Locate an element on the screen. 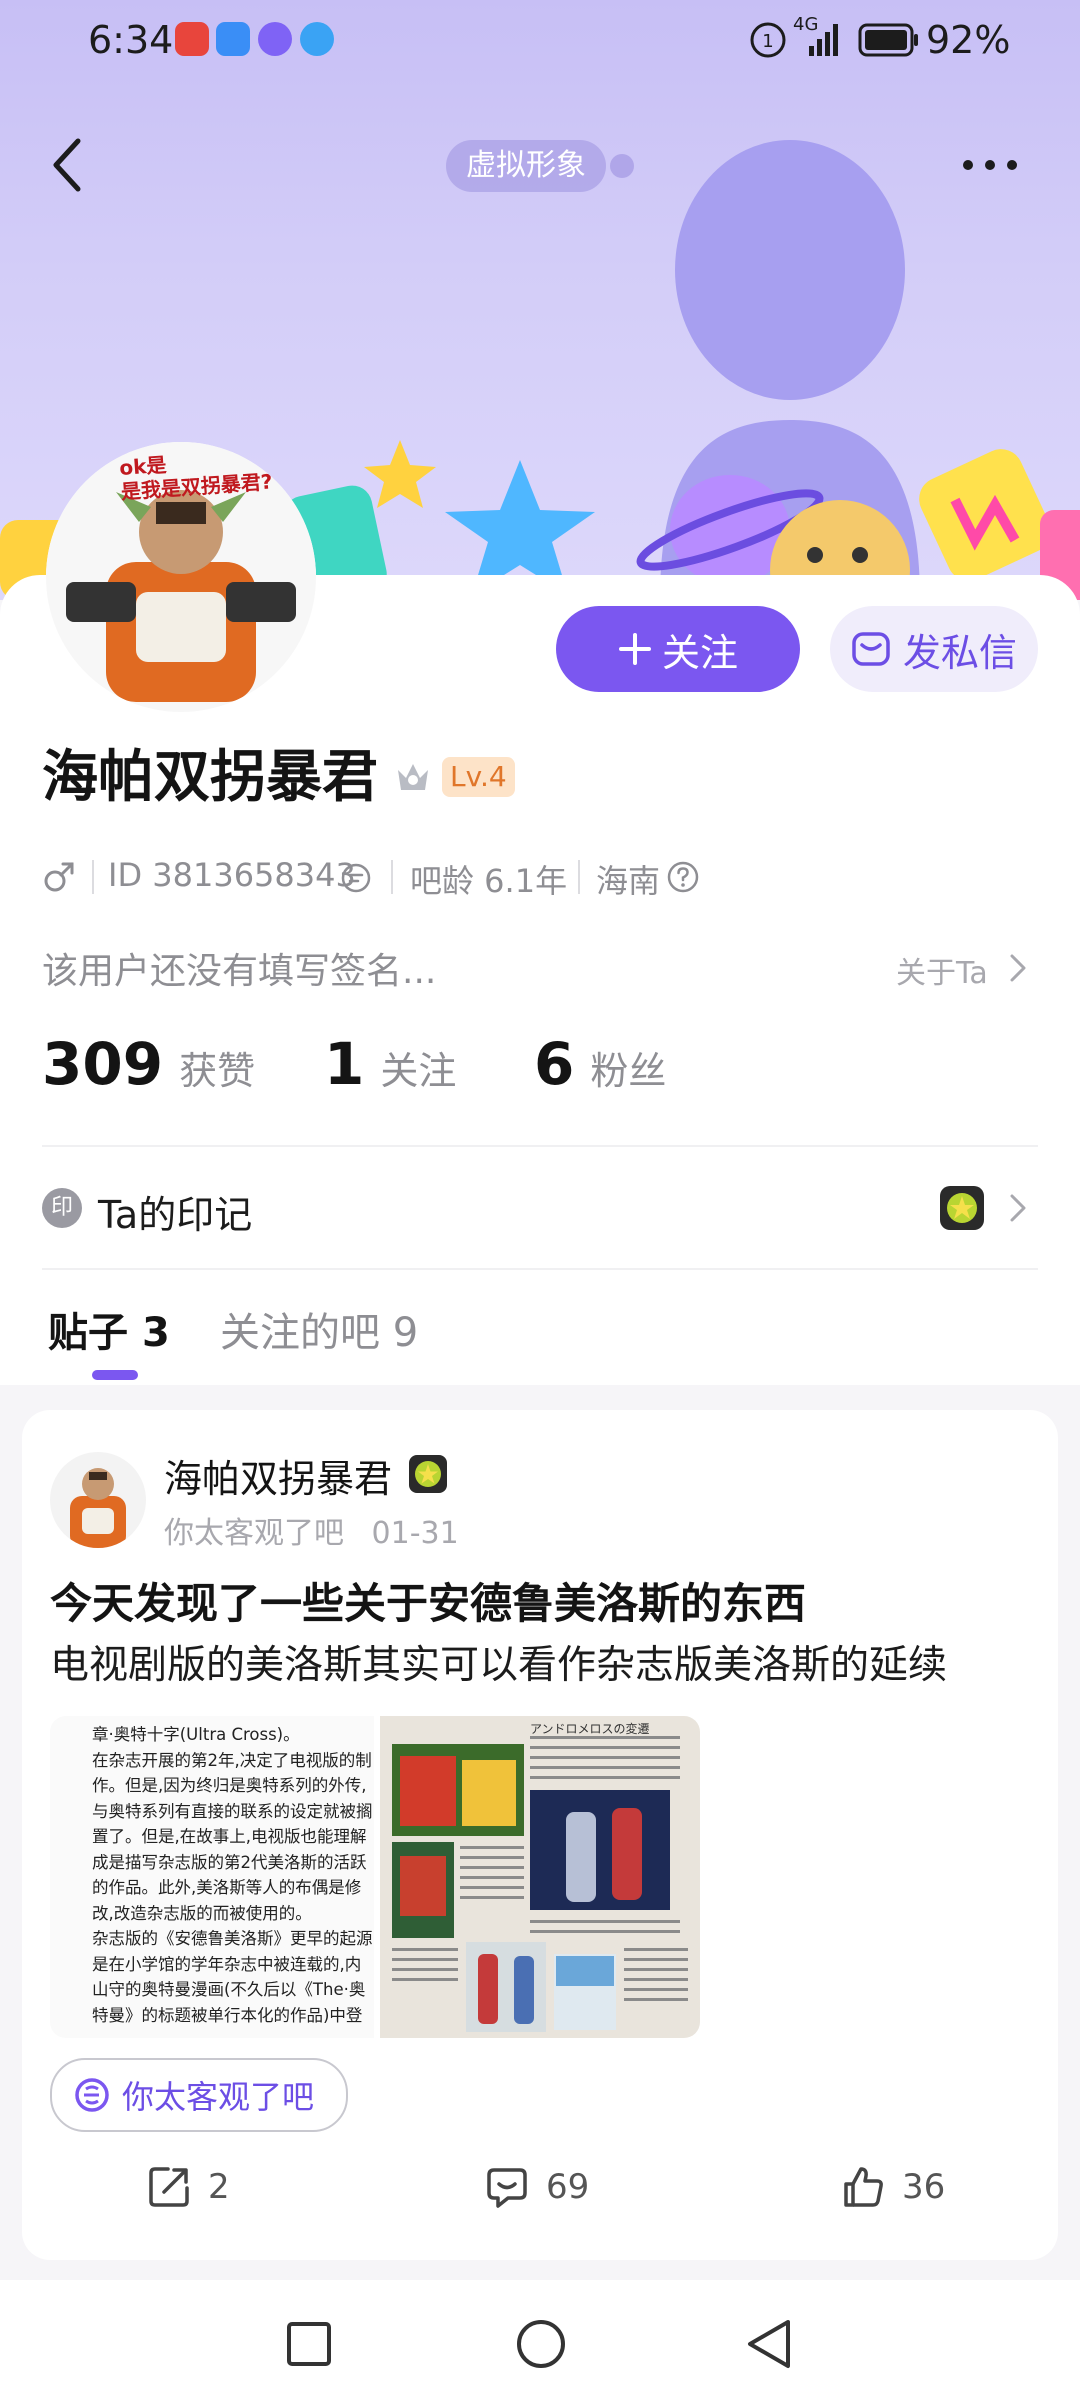 Image resolution: width=1080 pixels, height=2400 pixels. stat-fans-value: 6 is located at coordinates (554, 1064).